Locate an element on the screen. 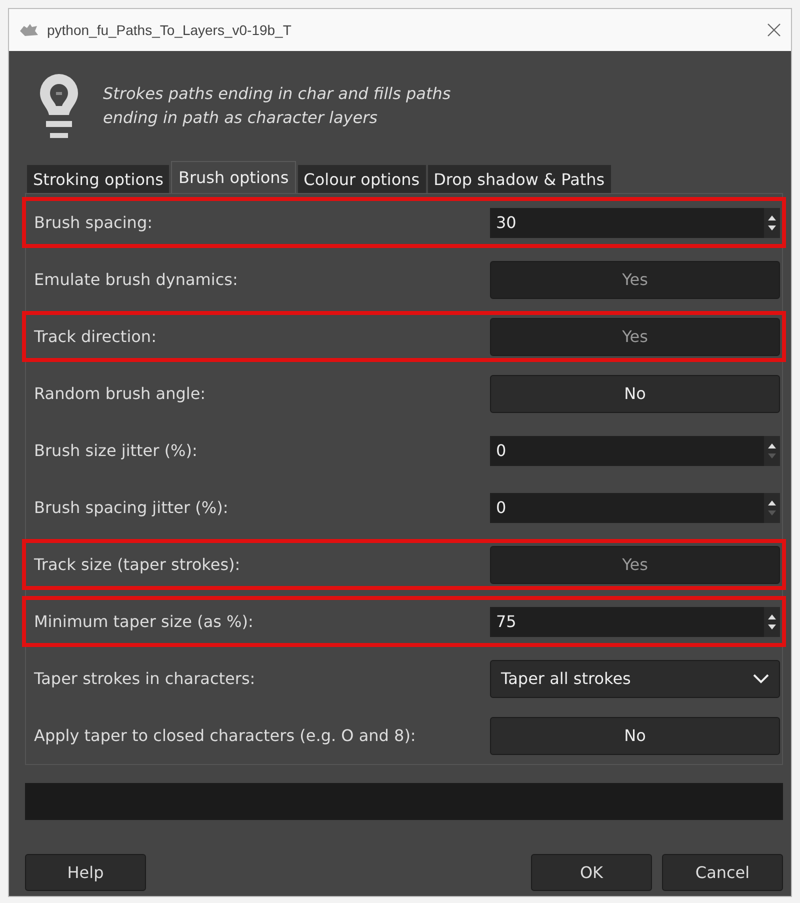 This screenshot has width=800, height=903. dialog-button: Cancel is located at coordinates (722, 872).